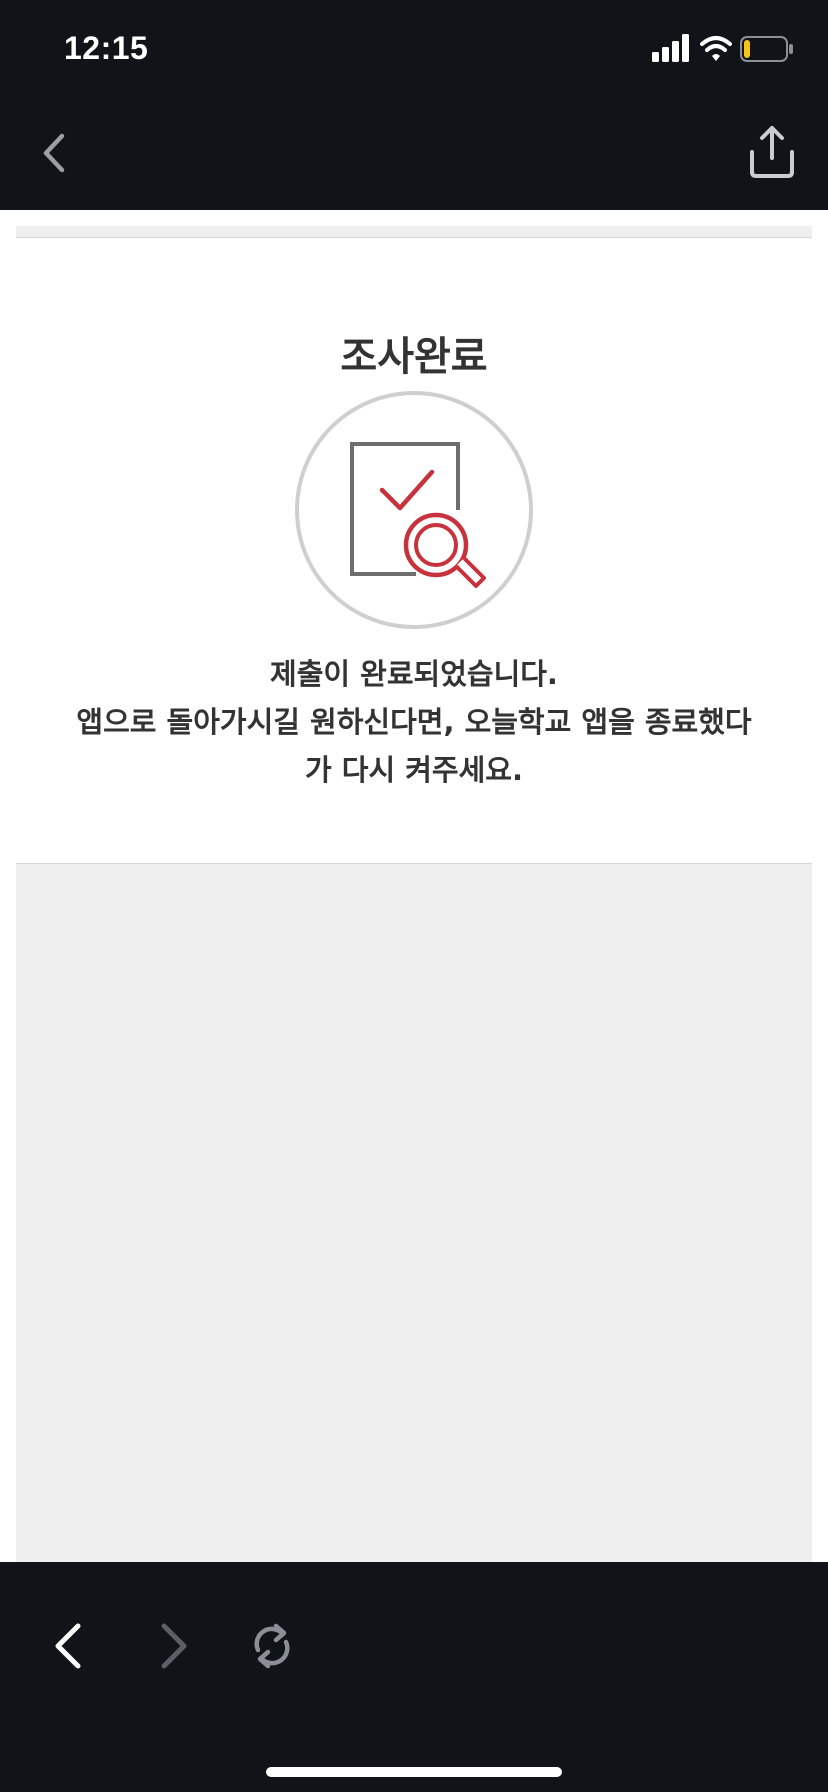 This screenshot has width=828, height=1792. I want to click on browser-bottom-toolbar, so click(414, 1677).